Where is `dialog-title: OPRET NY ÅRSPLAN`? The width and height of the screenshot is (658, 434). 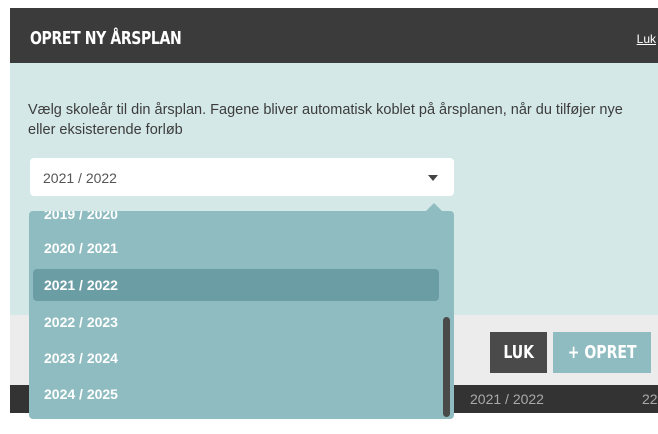
dialog-title: OPRET NY ÅRSPLAN is located at coordinates (106, 38).